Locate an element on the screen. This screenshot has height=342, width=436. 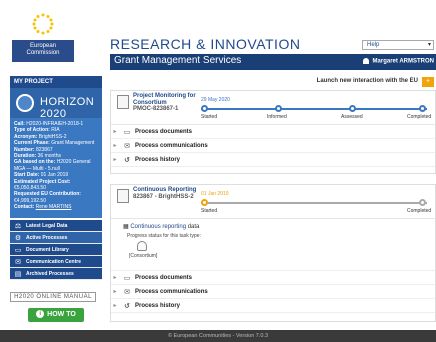
eu-flag-icon is located at coordinates (43, 24).